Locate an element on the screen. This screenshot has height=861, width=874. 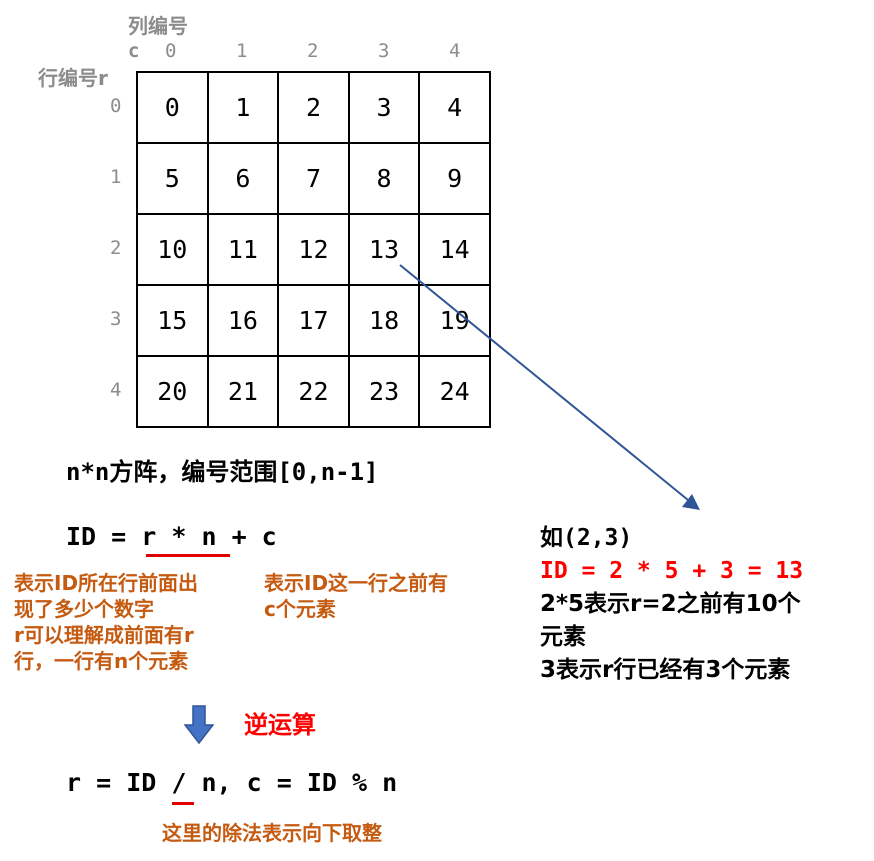
pointer-arrow is located at coordinates (549, 387).